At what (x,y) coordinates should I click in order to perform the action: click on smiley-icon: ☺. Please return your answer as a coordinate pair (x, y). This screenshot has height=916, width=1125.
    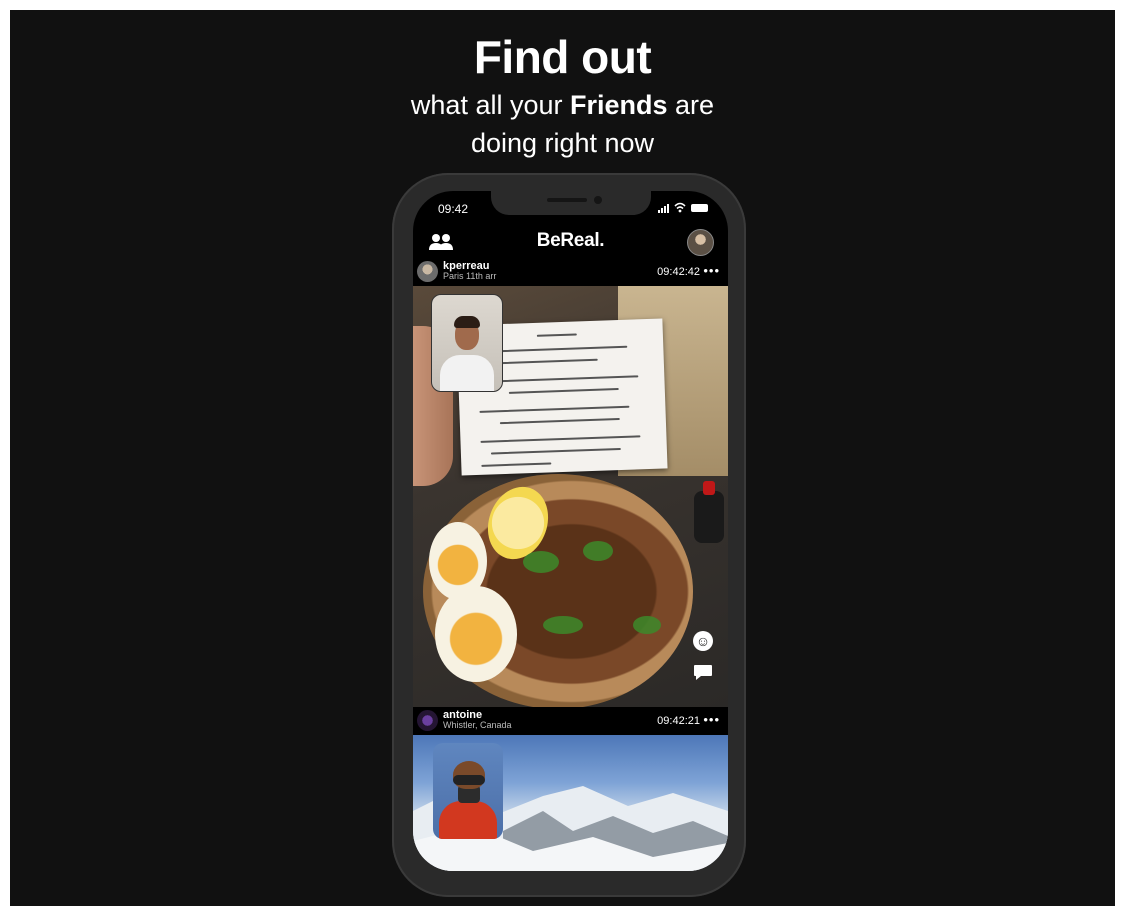
    Looking at the image, I should click on (703, 641).